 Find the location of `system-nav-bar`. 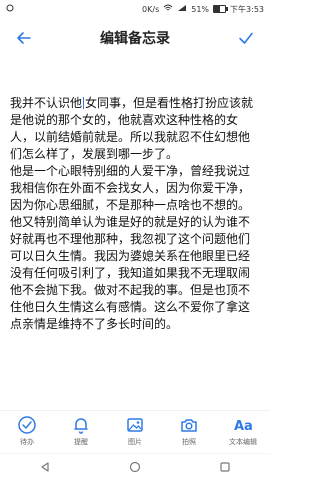

system-nav-bar is located at coordinates (135, 466).